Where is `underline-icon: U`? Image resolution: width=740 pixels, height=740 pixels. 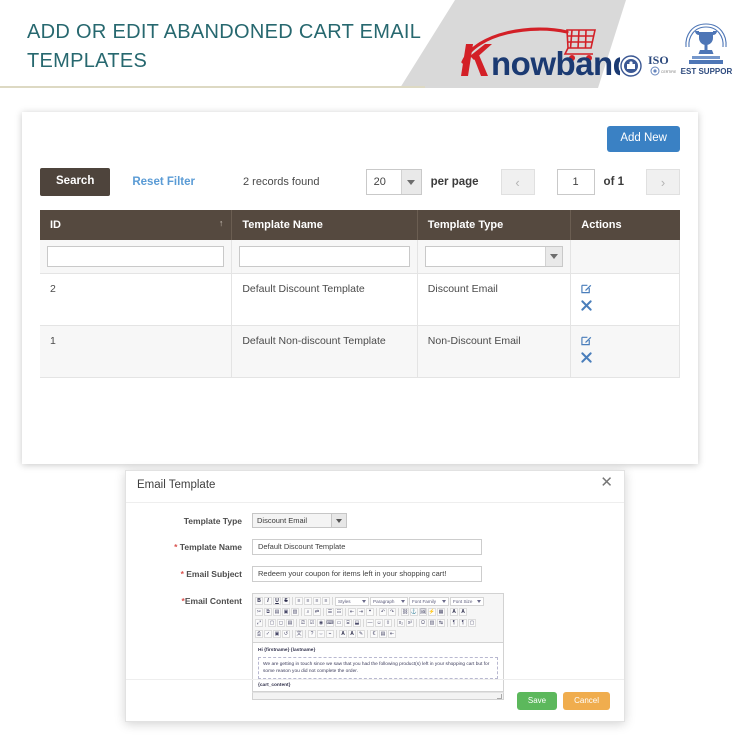
underline-icon: U is located at coordinates (277, 601).